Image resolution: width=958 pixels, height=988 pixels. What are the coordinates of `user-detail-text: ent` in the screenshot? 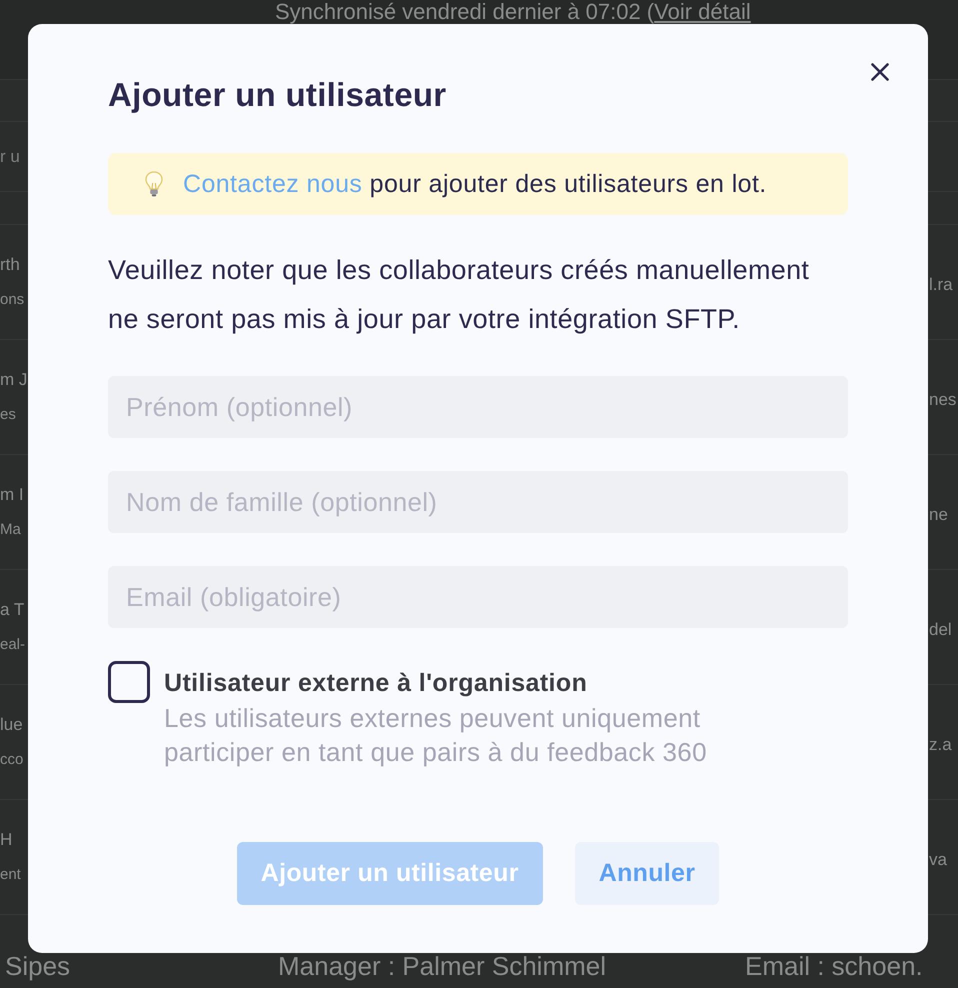 It's located at (11, 875).